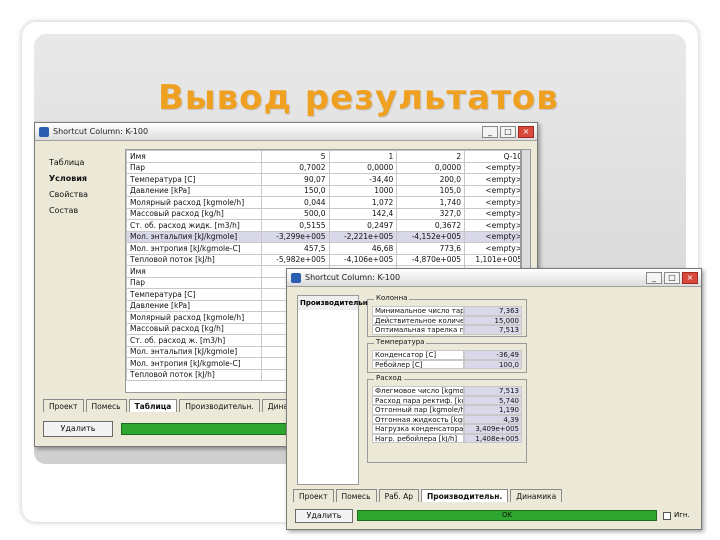 The width and height of the screenshot is (720, 540). Describe the element at coordinates (194, 190) in the screenshot. I see `row-label-cell: Давление [kPa]` at that location.